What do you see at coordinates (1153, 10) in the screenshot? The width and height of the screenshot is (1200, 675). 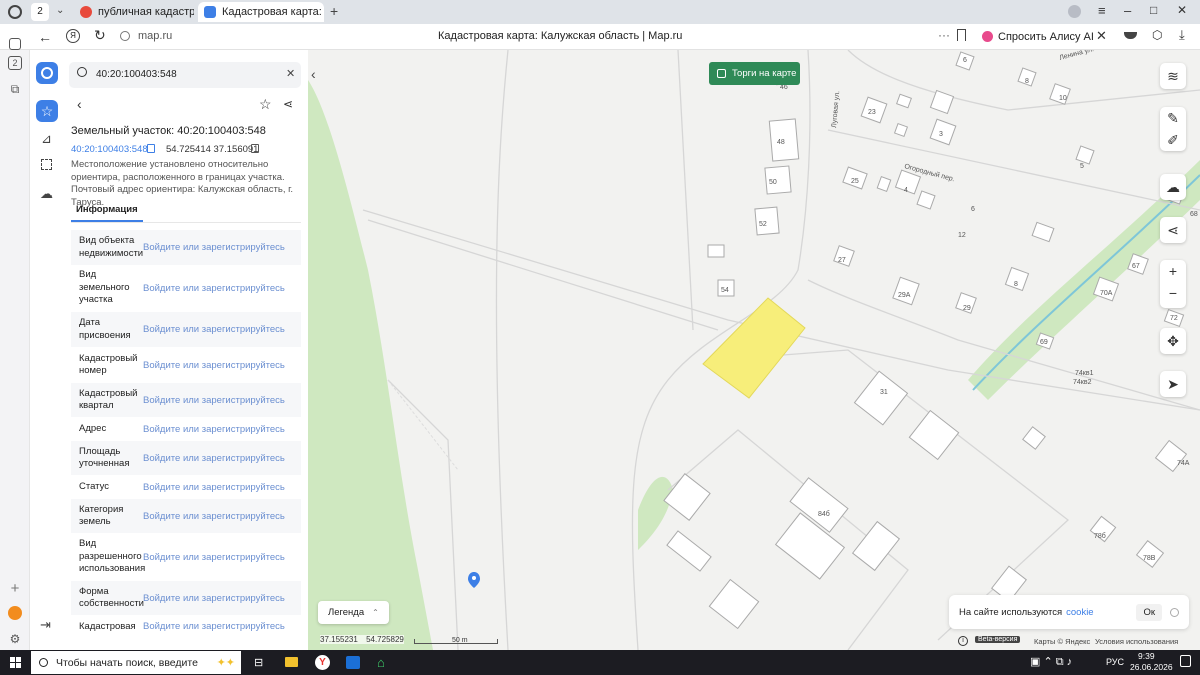 I see `maximize-icon: □` at bounding box center [1153, 10].